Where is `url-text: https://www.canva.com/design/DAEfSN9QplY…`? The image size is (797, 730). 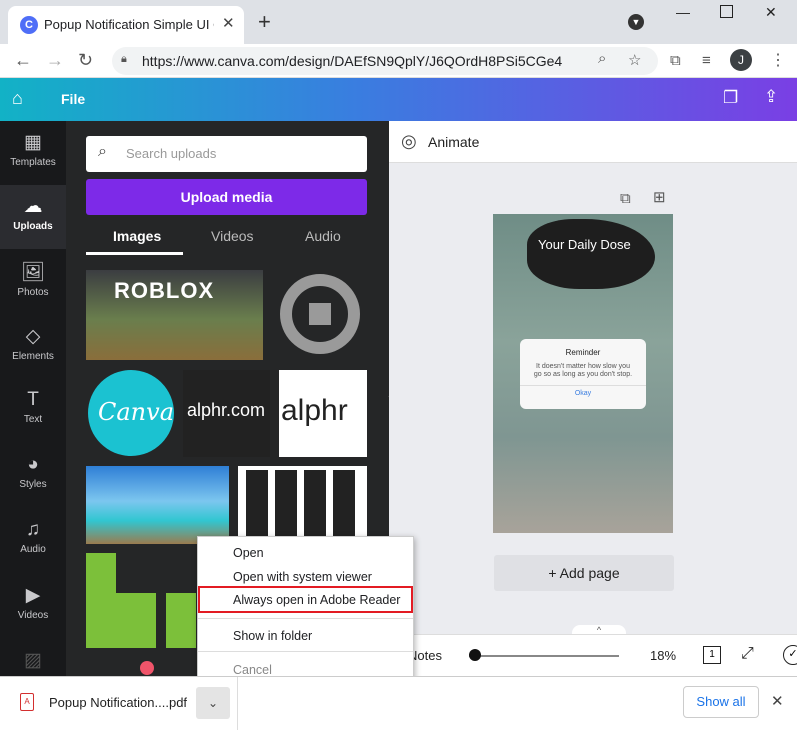 url-text: https://www.canva.com/design/DAEfSN9QplY… is located at coordinates (352, 61).